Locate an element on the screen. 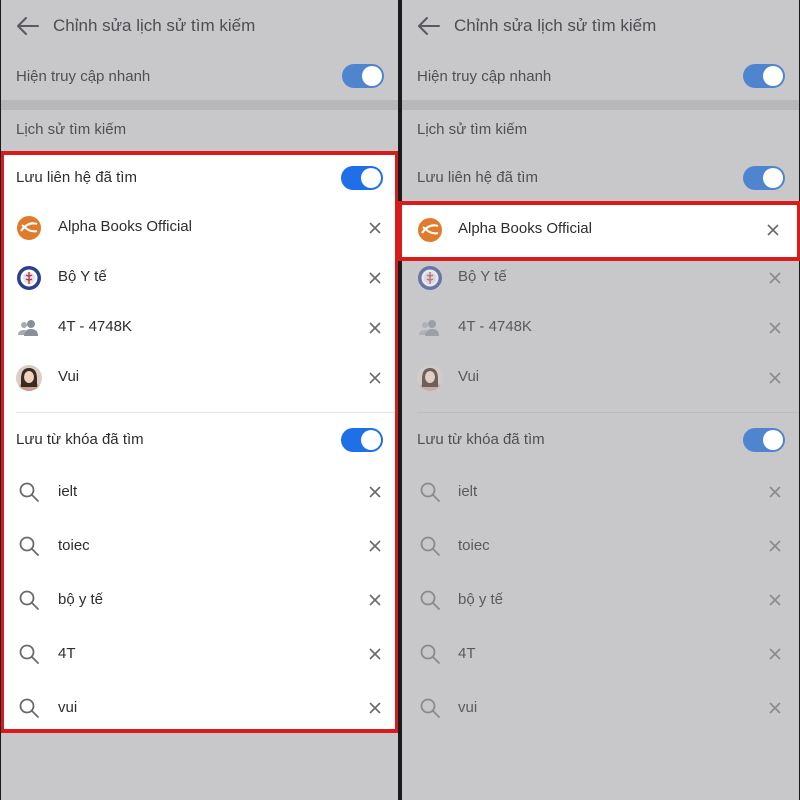 This screenshot has width=800, height=800. keyword-text: toiec is located at coordinates (74, 545).